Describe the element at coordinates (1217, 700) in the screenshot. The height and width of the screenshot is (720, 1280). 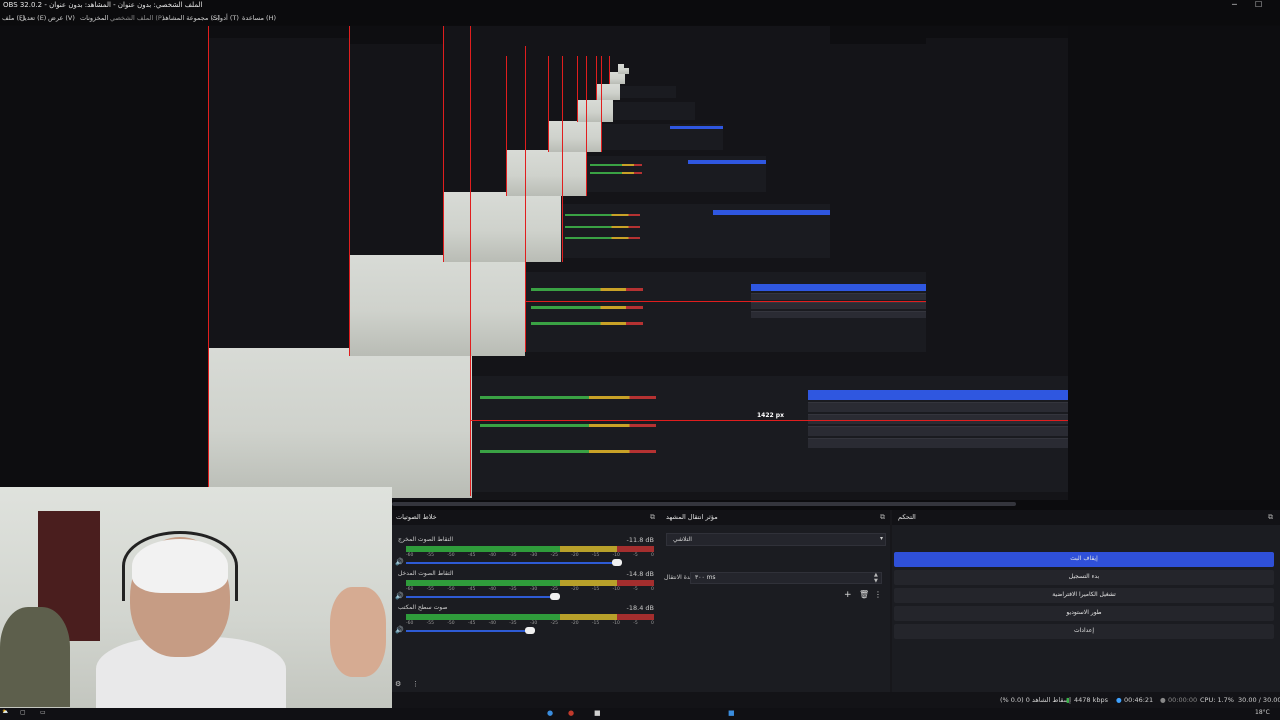
I see `cpu-usage: CPU: 1.7%` at that location.